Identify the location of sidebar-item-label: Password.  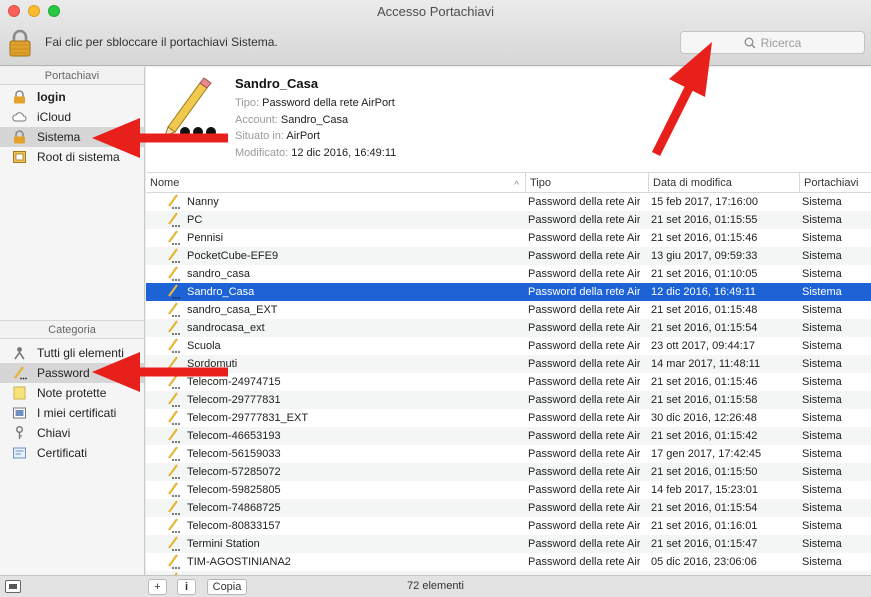
(63, 373).